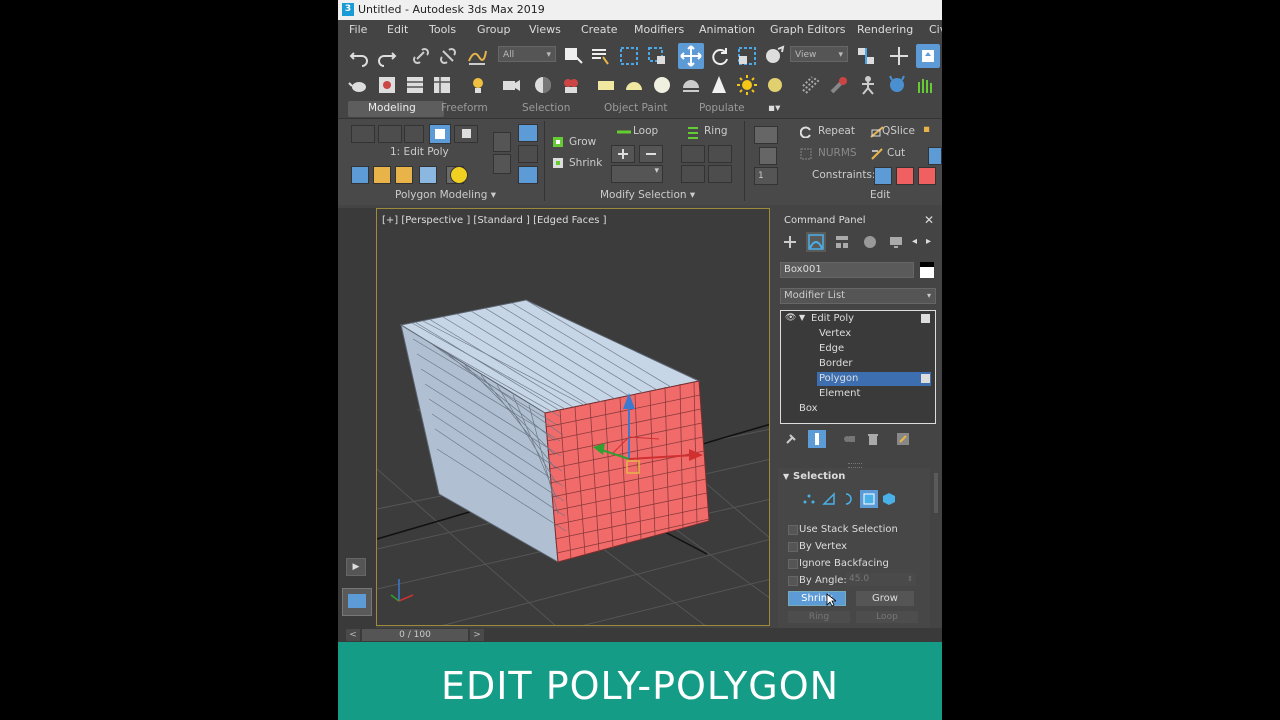  What do you see at coordinates (464, 108) in the screenshot?
I see `tab-freeform: Freeform` at bounding box center [464, 108].